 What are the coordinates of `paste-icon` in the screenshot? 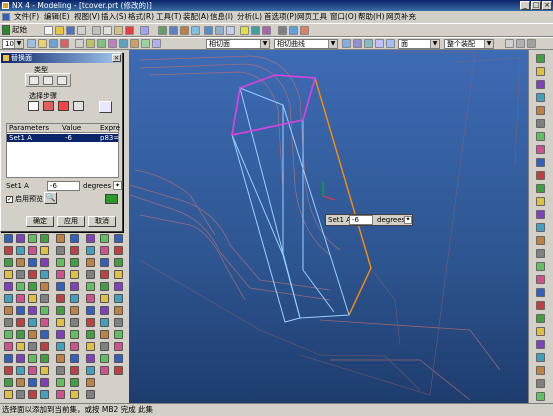 It's located at (118, 30).